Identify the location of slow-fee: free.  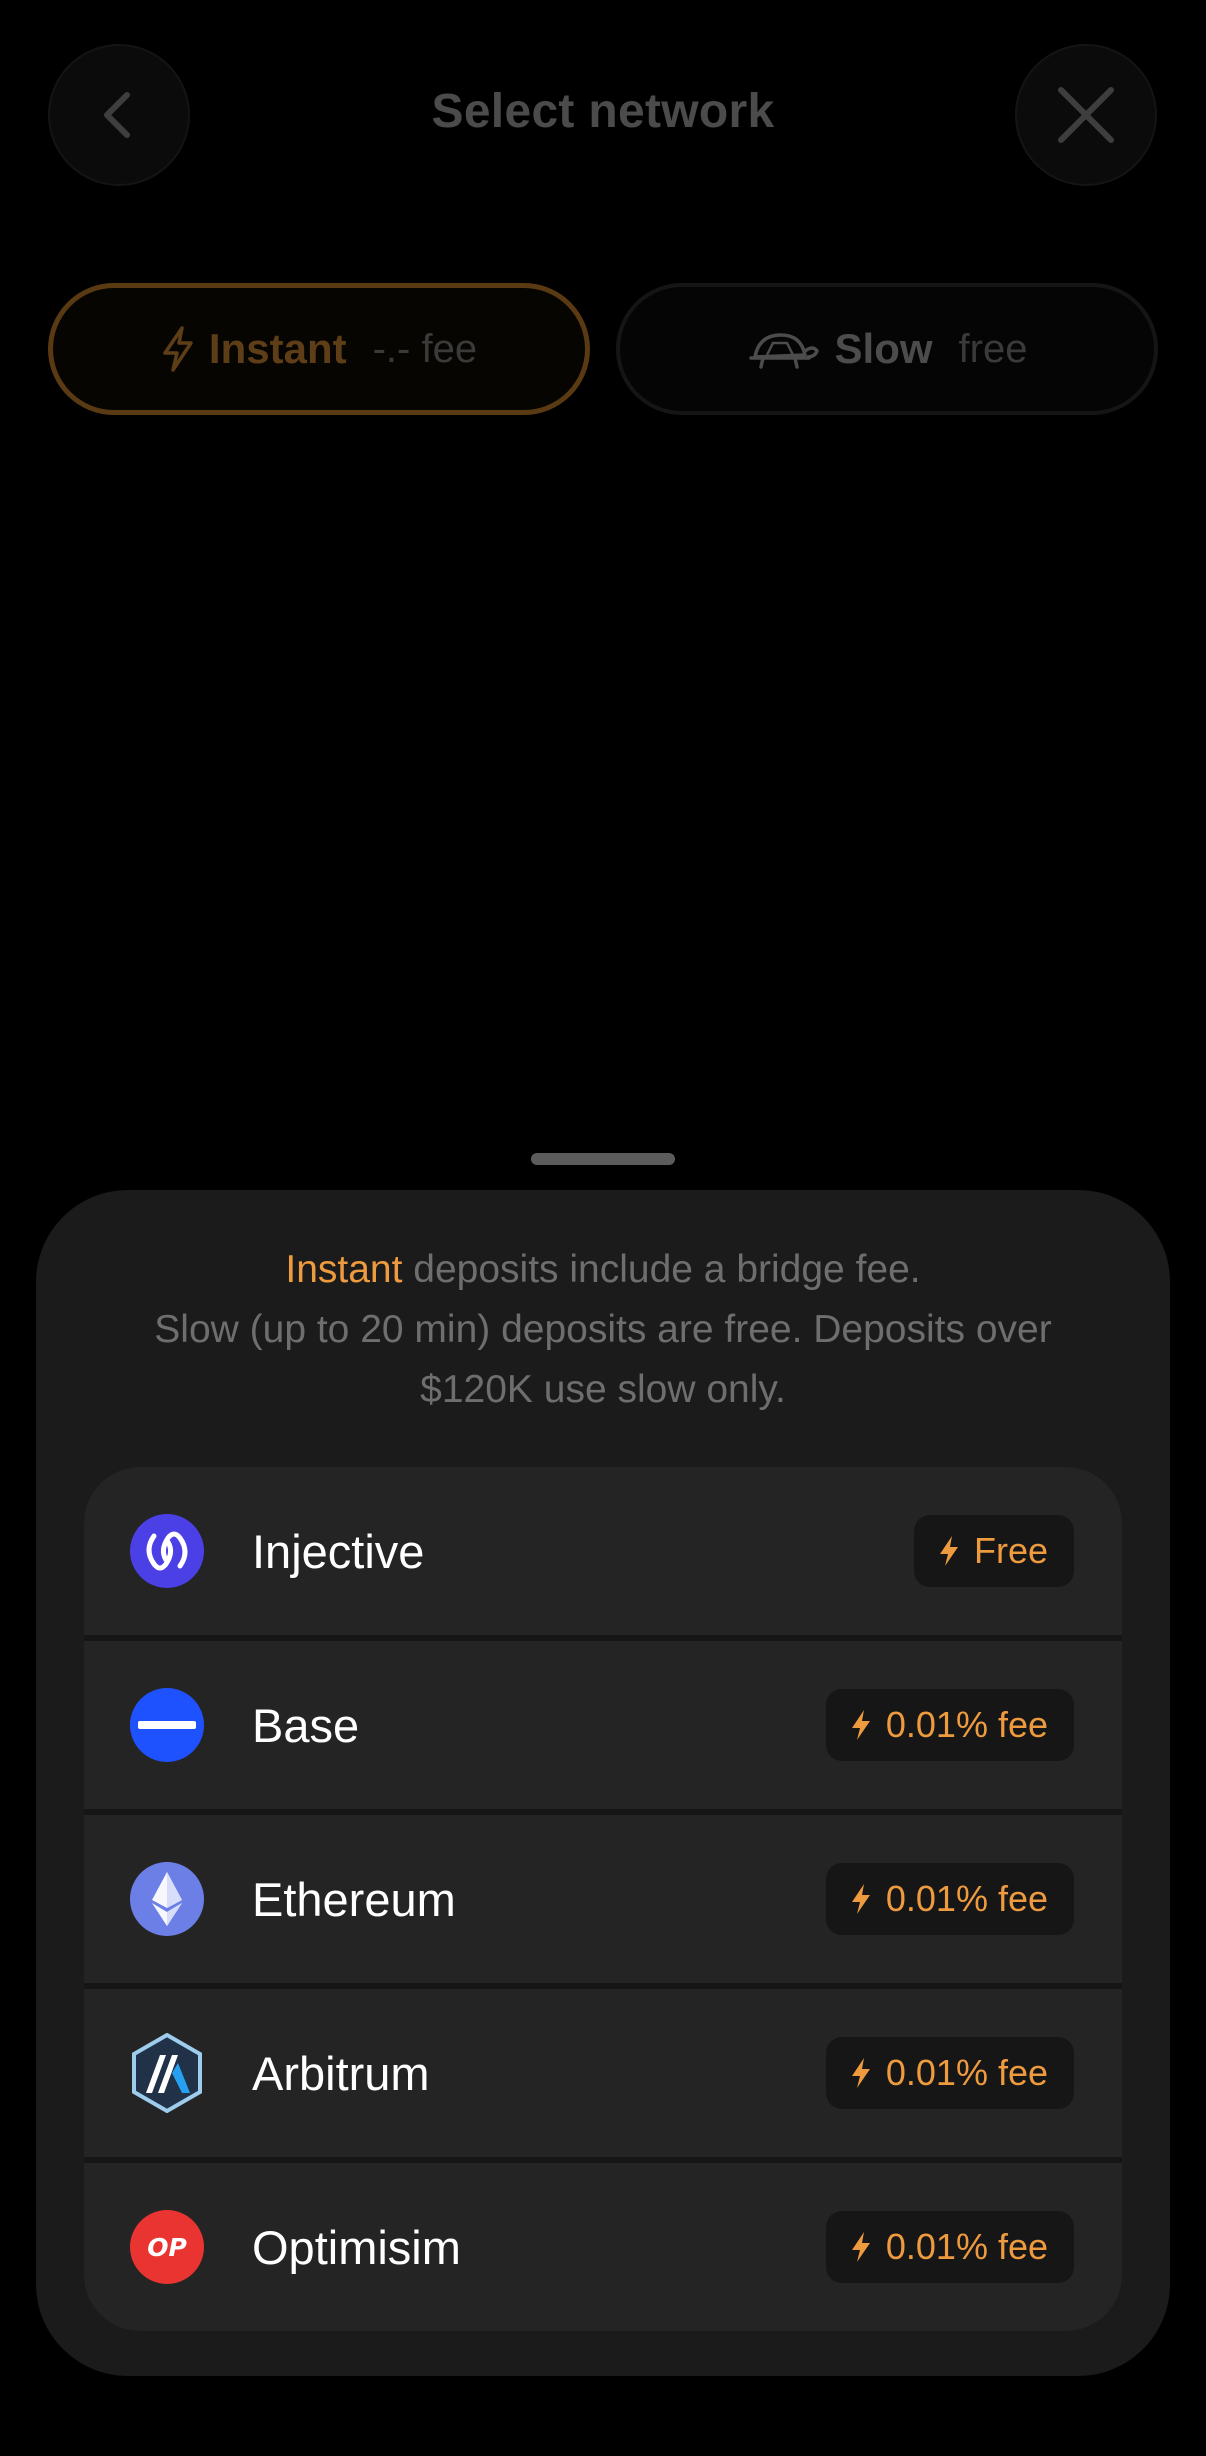
(993, 348).